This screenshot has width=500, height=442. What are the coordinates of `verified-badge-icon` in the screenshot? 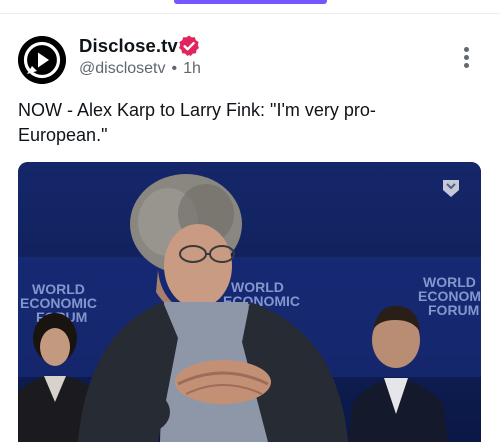 It's located at (189, 45).